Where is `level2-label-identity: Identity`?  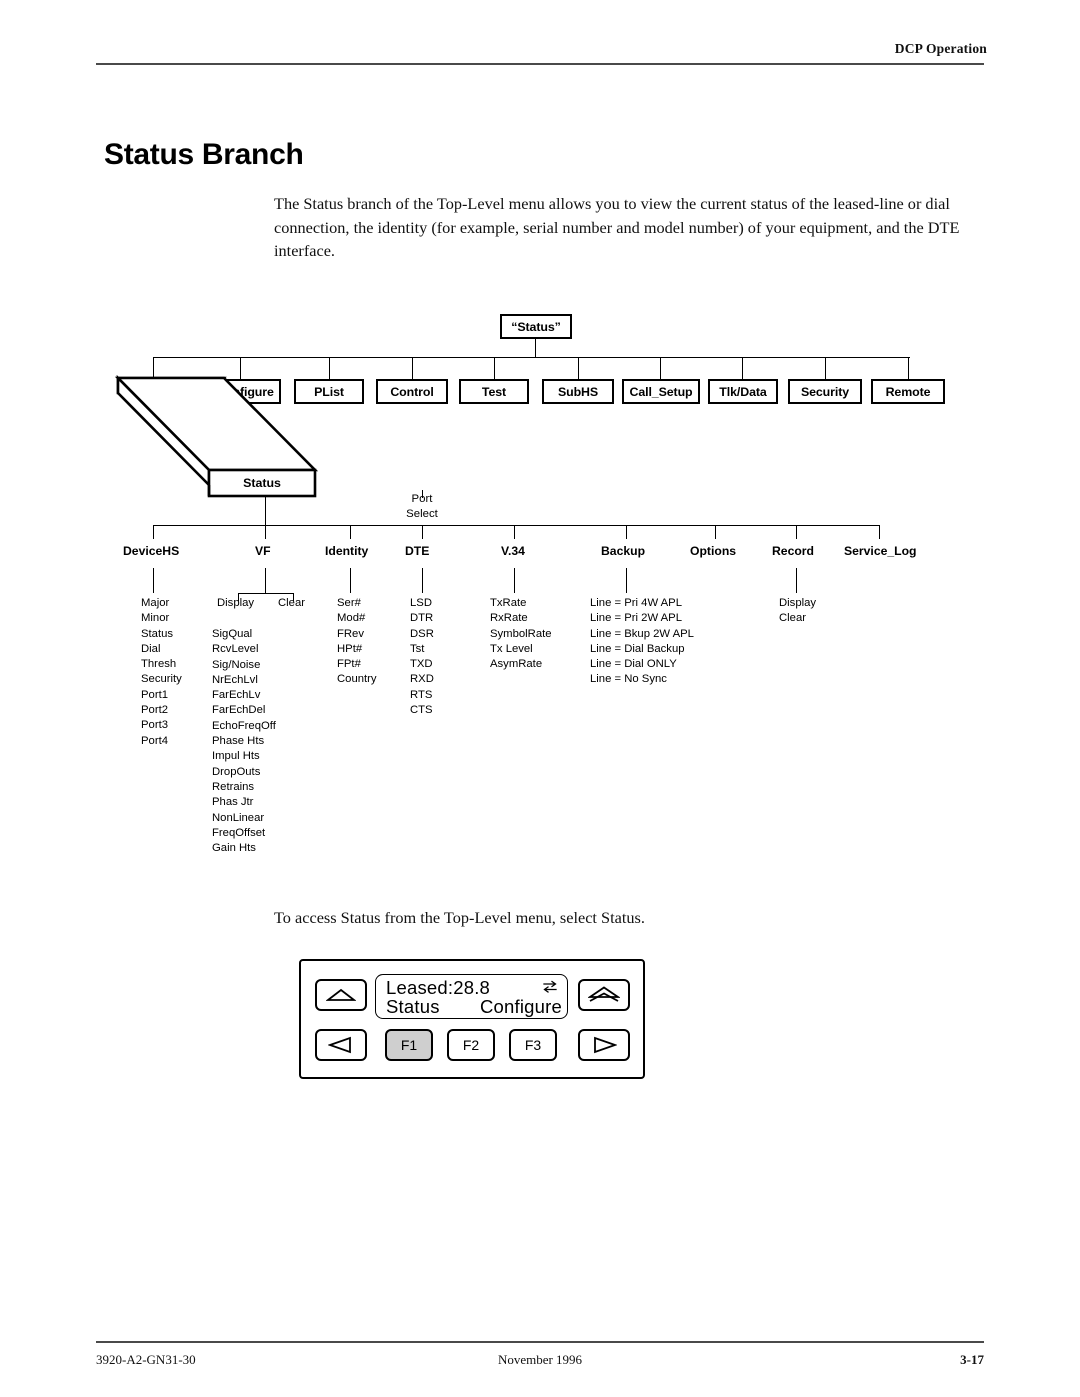 level2-label-identity: Identity is located at coordinates (346, 551).